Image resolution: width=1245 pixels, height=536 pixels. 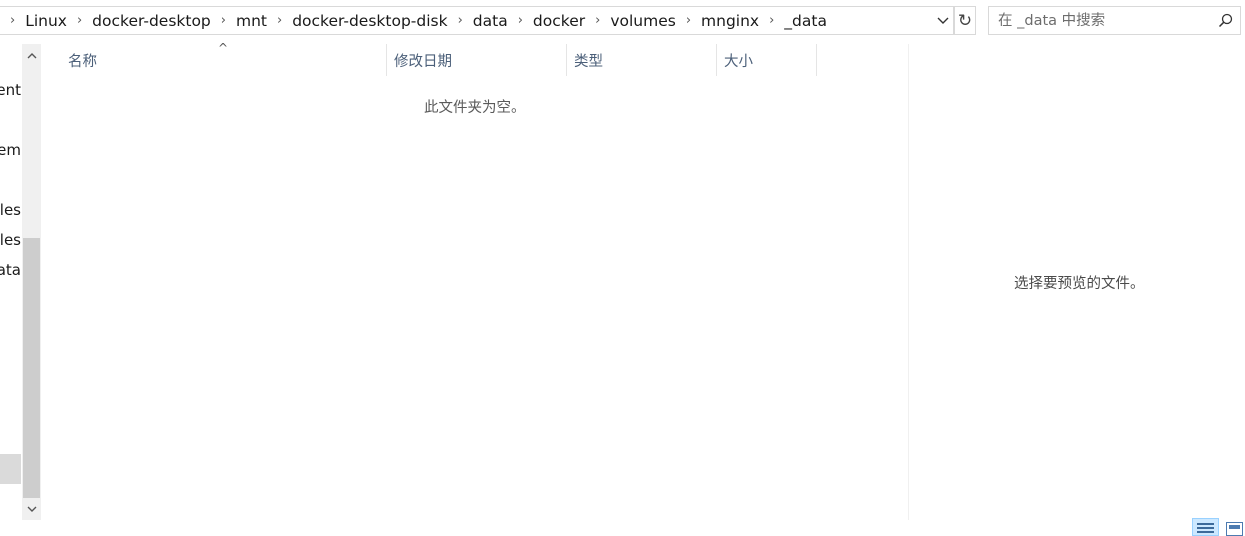 I want to click on navigation-pane: ent em les les ata, so click(x=11, y=282).